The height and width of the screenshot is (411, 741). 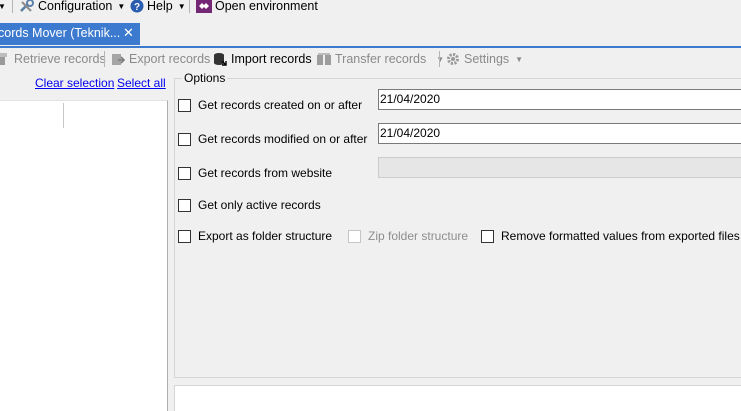 I want to click on database-import-icon, so click(x=220, y=59).